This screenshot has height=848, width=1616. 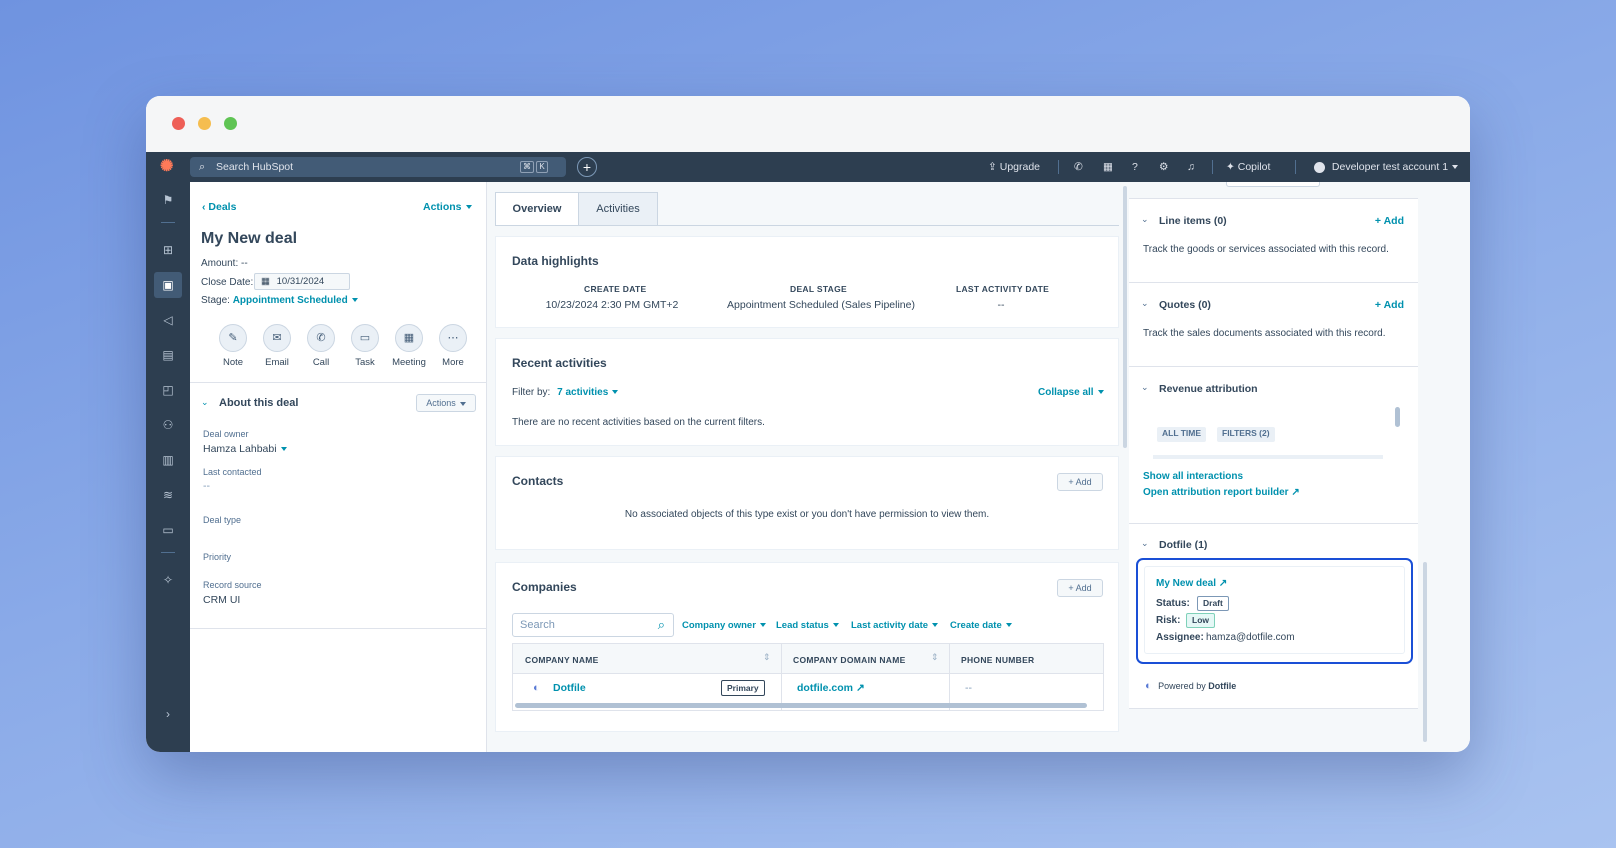 What do you see at coordinates (895, 625) in the screenshot?
I see `last-activity-date-filter: Last activity date` at bounding box center [895, 625].